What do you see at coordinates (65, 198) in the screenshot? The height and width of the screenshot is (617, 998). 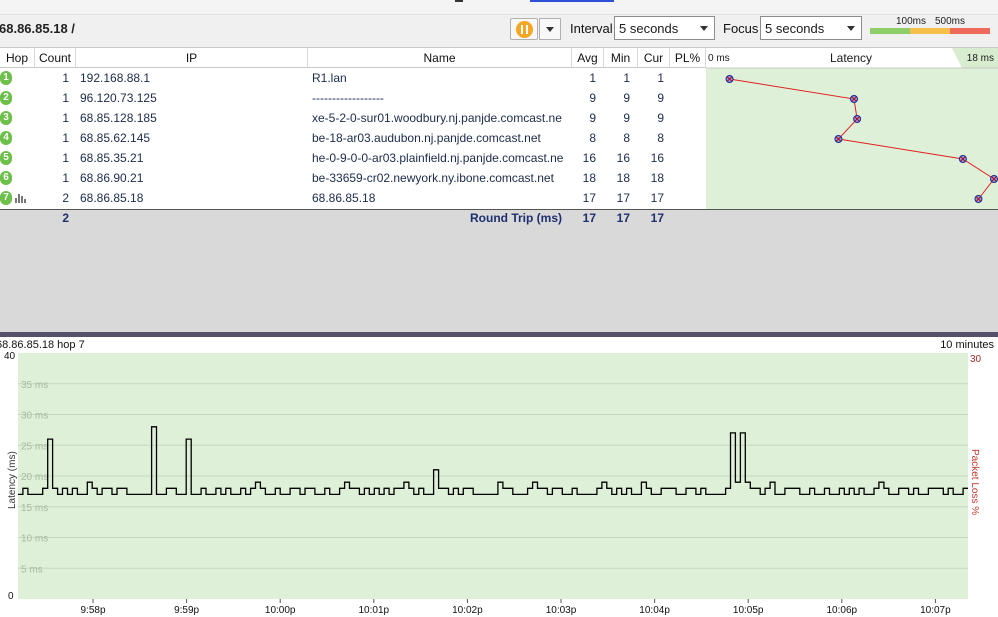 I see `cell-count: 2` at bounding box center [65, 198].